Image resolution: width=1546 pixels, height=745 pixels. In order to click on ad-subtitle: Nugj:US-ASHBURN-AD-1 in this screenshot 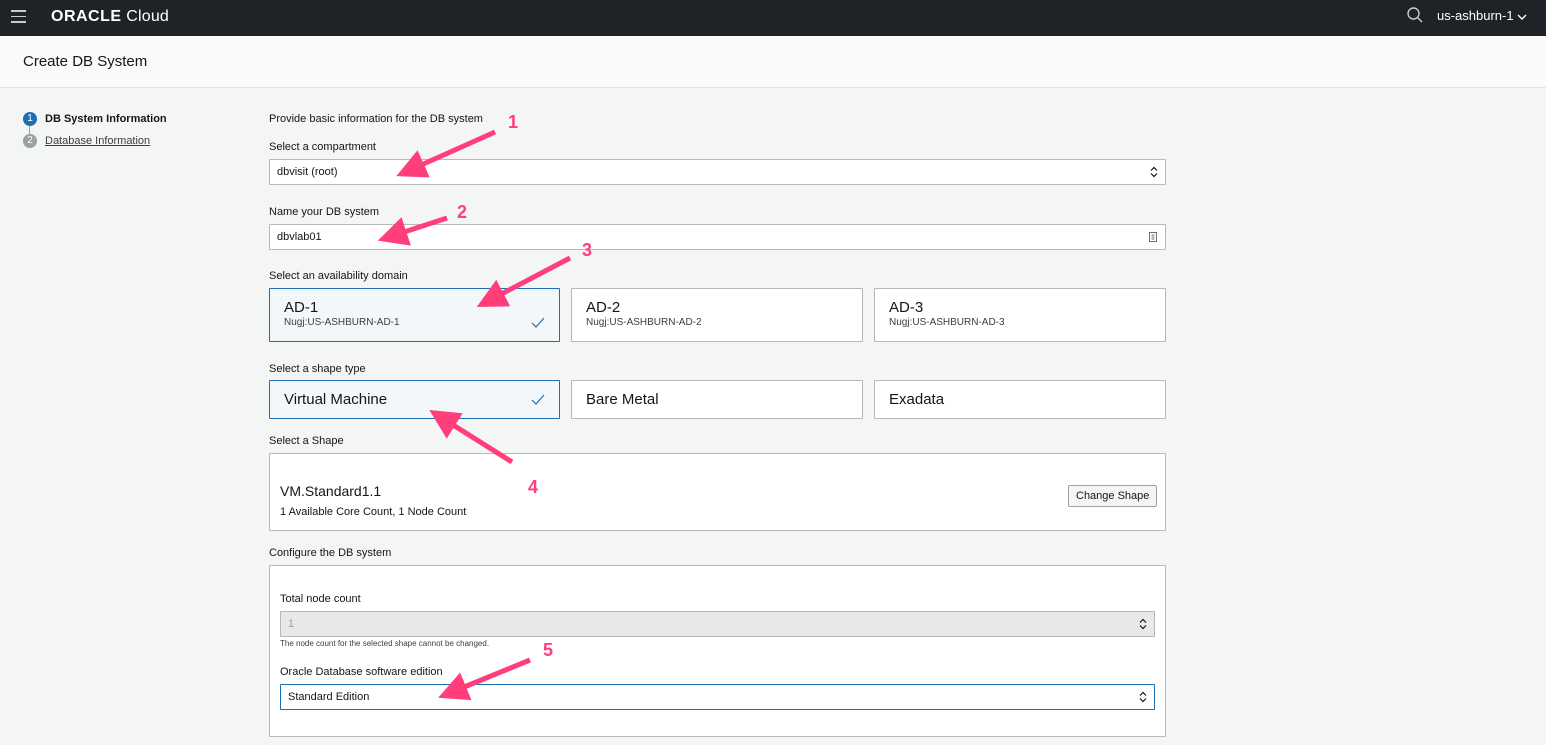, I will do `click(342, 322)`.